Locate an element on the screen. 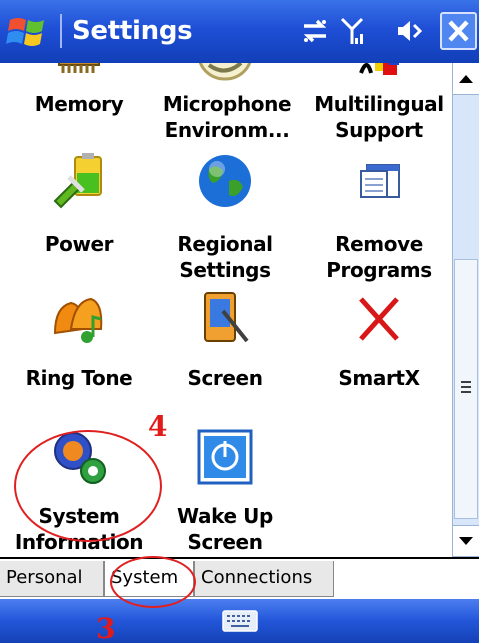 This screenshot has width=479, height=643. memory-chip-icon is located at coordinates (79, 68).